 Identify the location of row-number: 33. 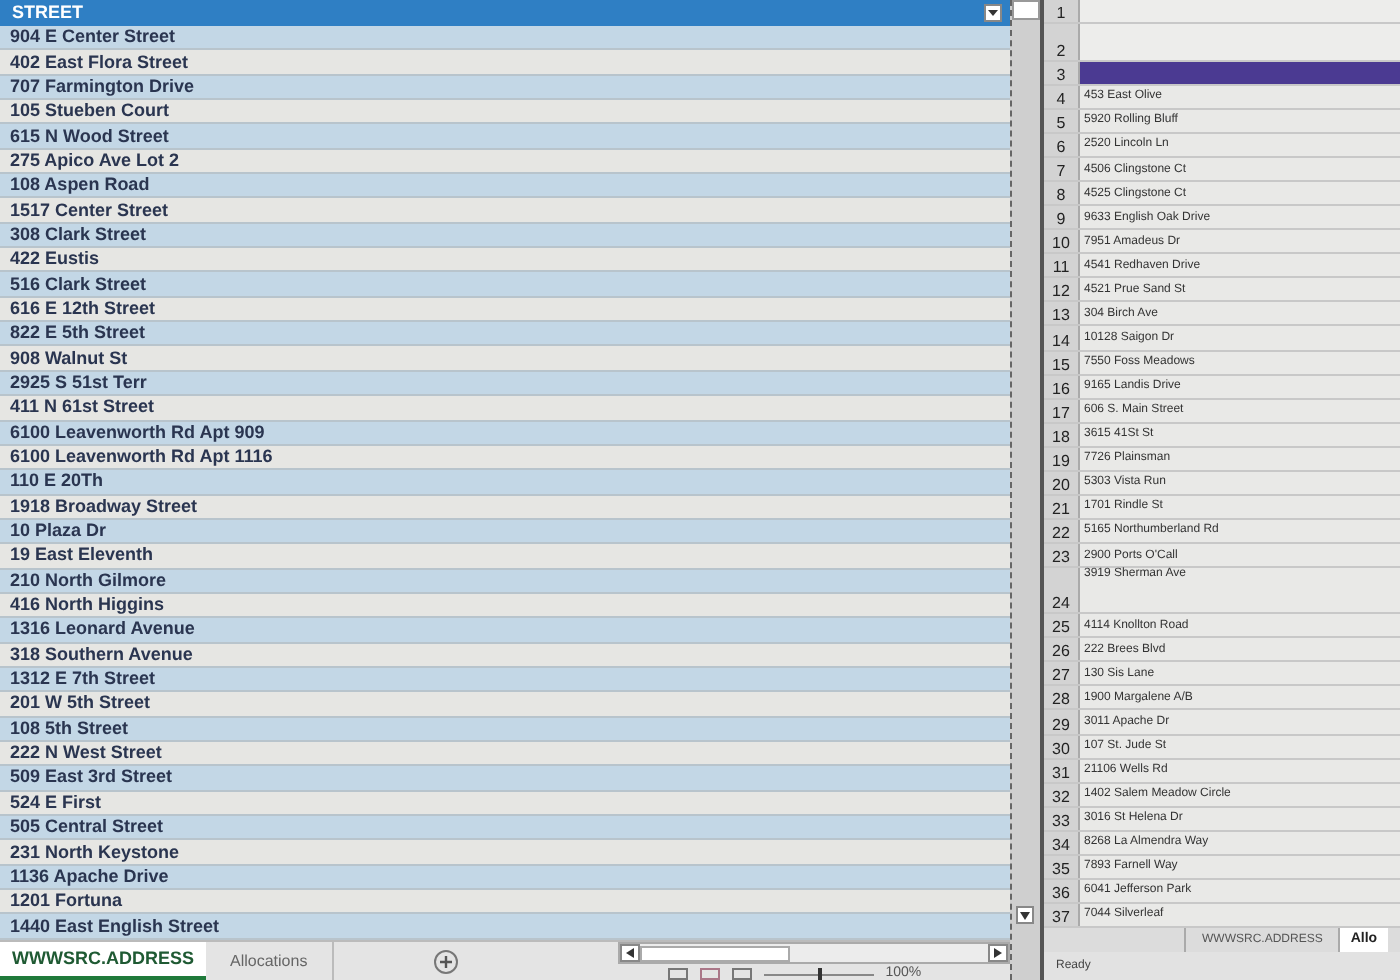
(1062, 818).